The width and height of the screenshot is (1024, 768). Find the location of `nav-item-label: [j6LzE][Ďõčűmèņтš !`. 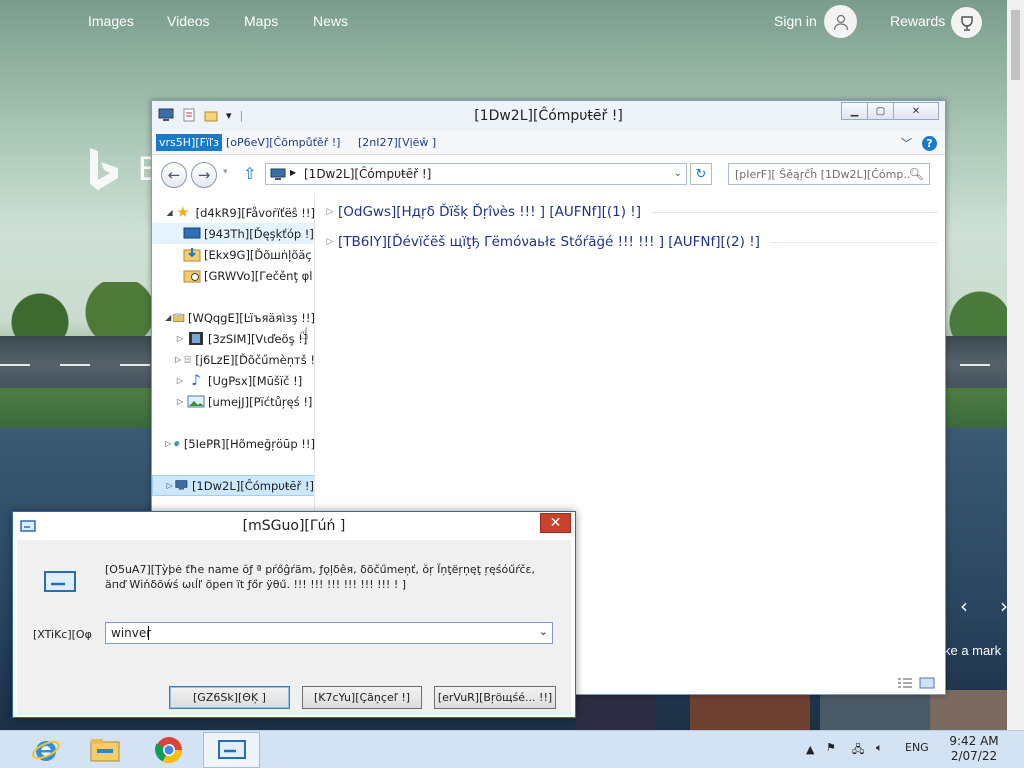

nav-item-label: [j6LzE][Ďõčűmèņтš ! is located at coordinates (255, 359).